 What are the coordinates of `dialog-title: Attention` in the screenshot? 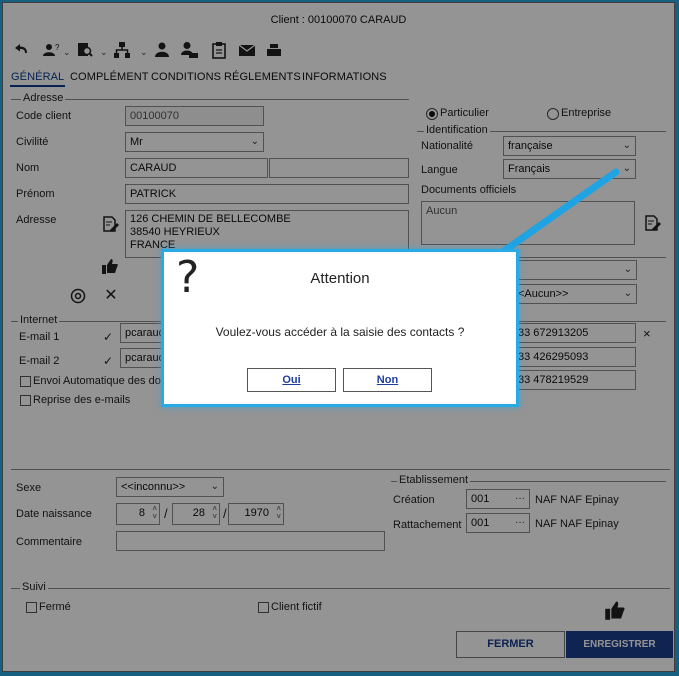 It's located at (340, 278).